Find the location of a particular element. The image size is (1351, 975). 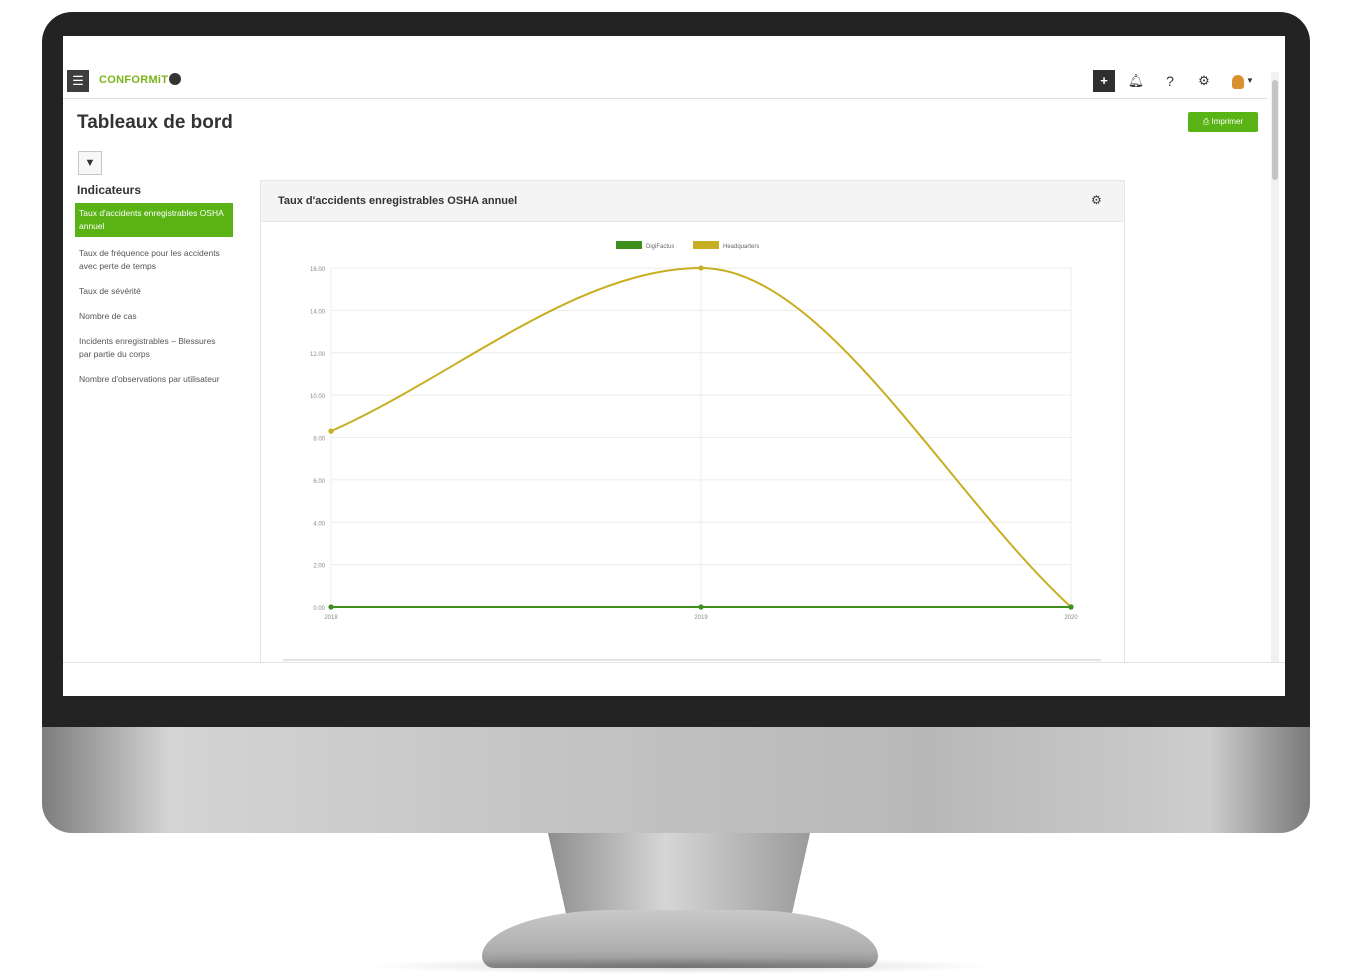

help-icon: ? is located at coordinates (1170, 81).